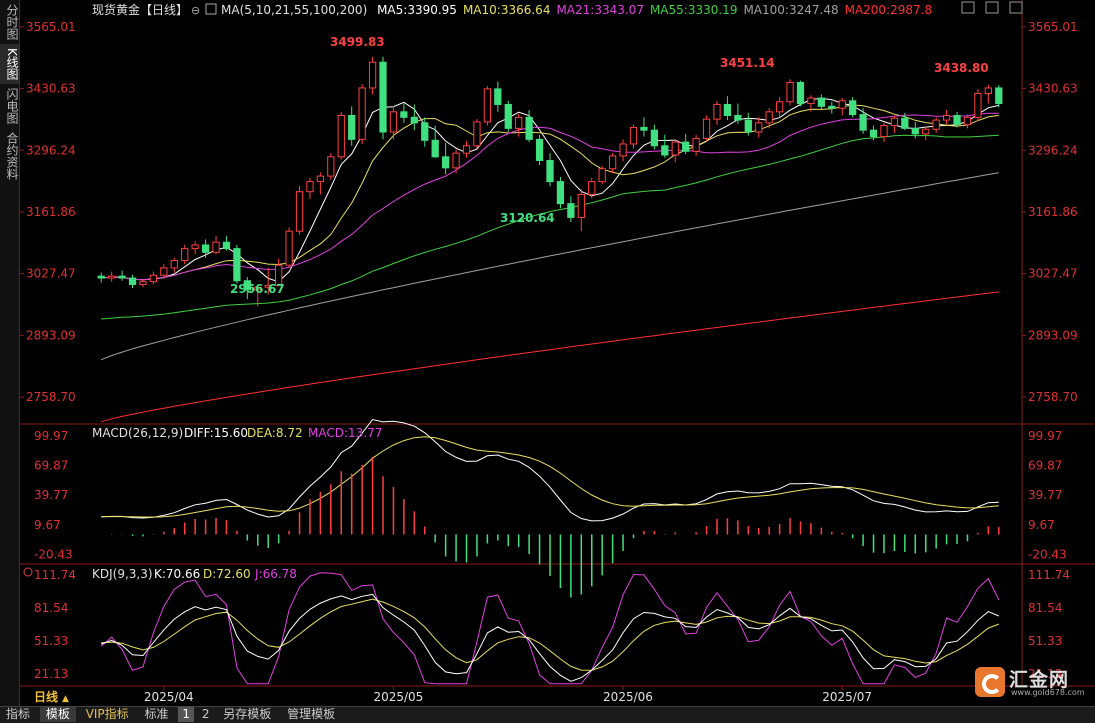 This screenshot has height=723, width=1095. I want to click on tab-standard: 标准, so click(157, 714).